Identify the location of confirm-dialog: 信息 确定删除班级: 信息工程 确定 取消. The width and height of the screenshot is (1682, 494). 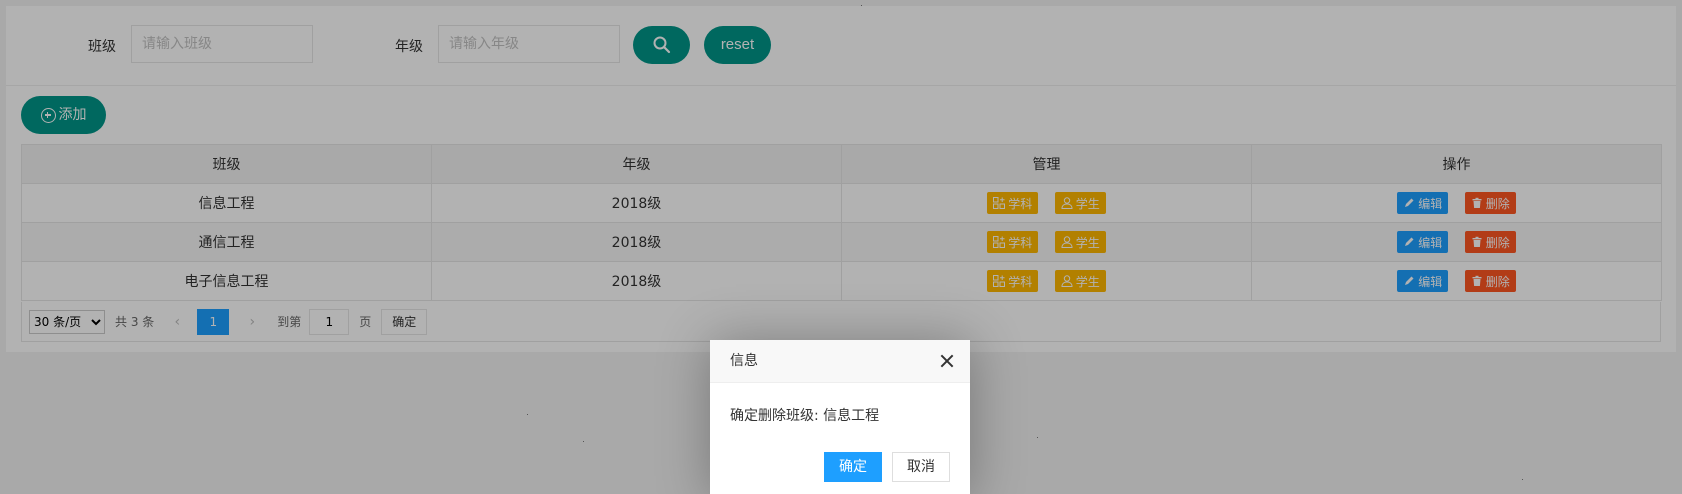
(840, 417).